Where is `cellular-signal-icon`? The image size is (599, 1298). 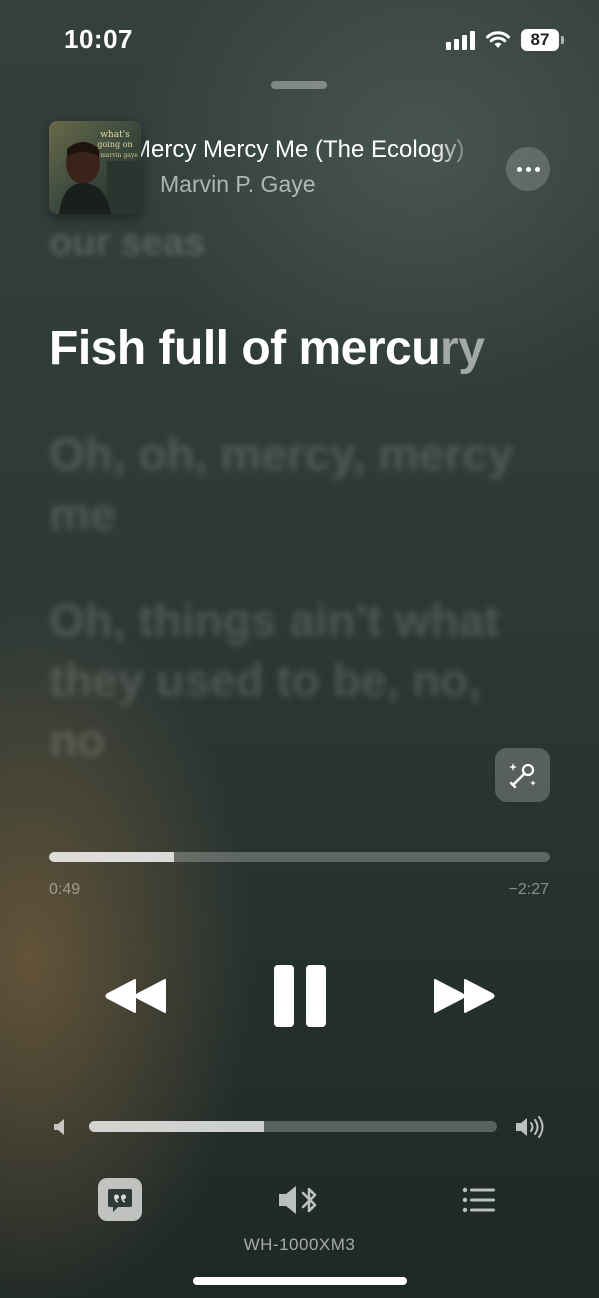 cellular-signal-icon is located at coordinates (460, 40).